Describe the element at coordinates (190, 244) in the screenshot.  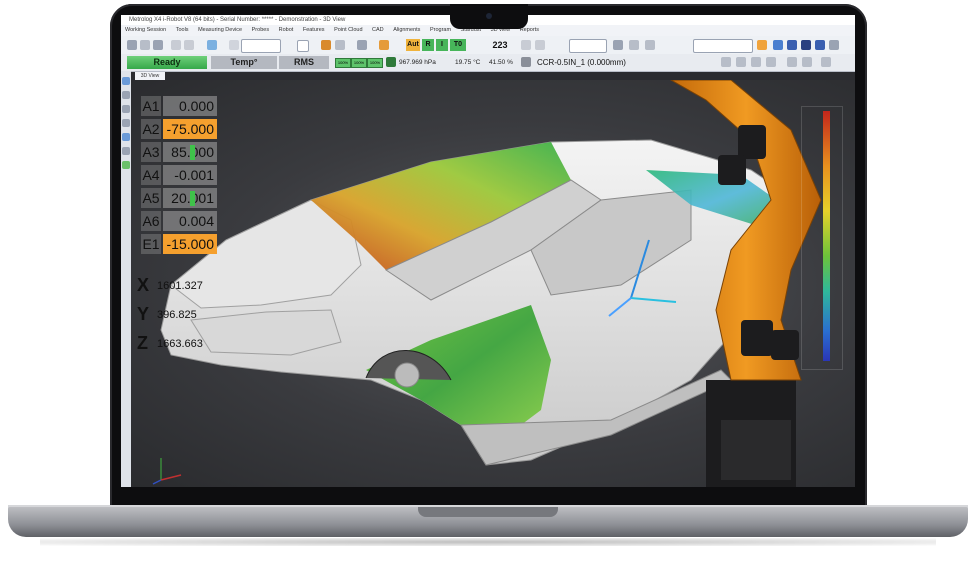
I see `axis-value: -15.000` at that location.